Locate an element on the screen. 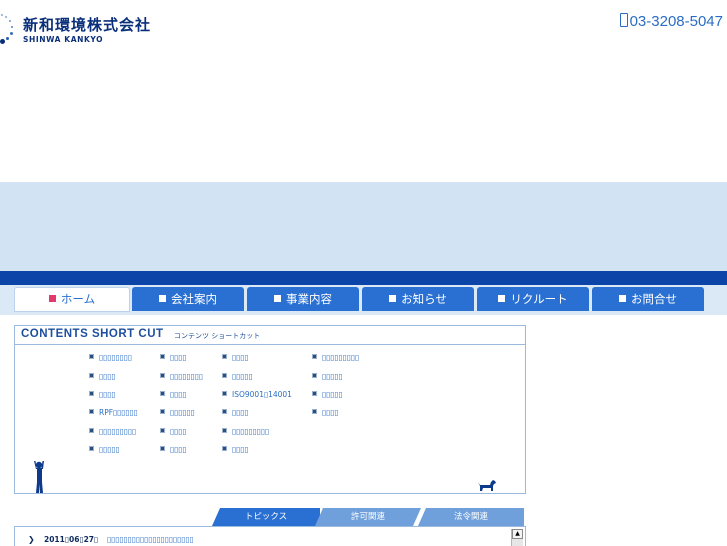  logo-text-jp: 新和環境株式会社 is located at coordinates (87, 25).